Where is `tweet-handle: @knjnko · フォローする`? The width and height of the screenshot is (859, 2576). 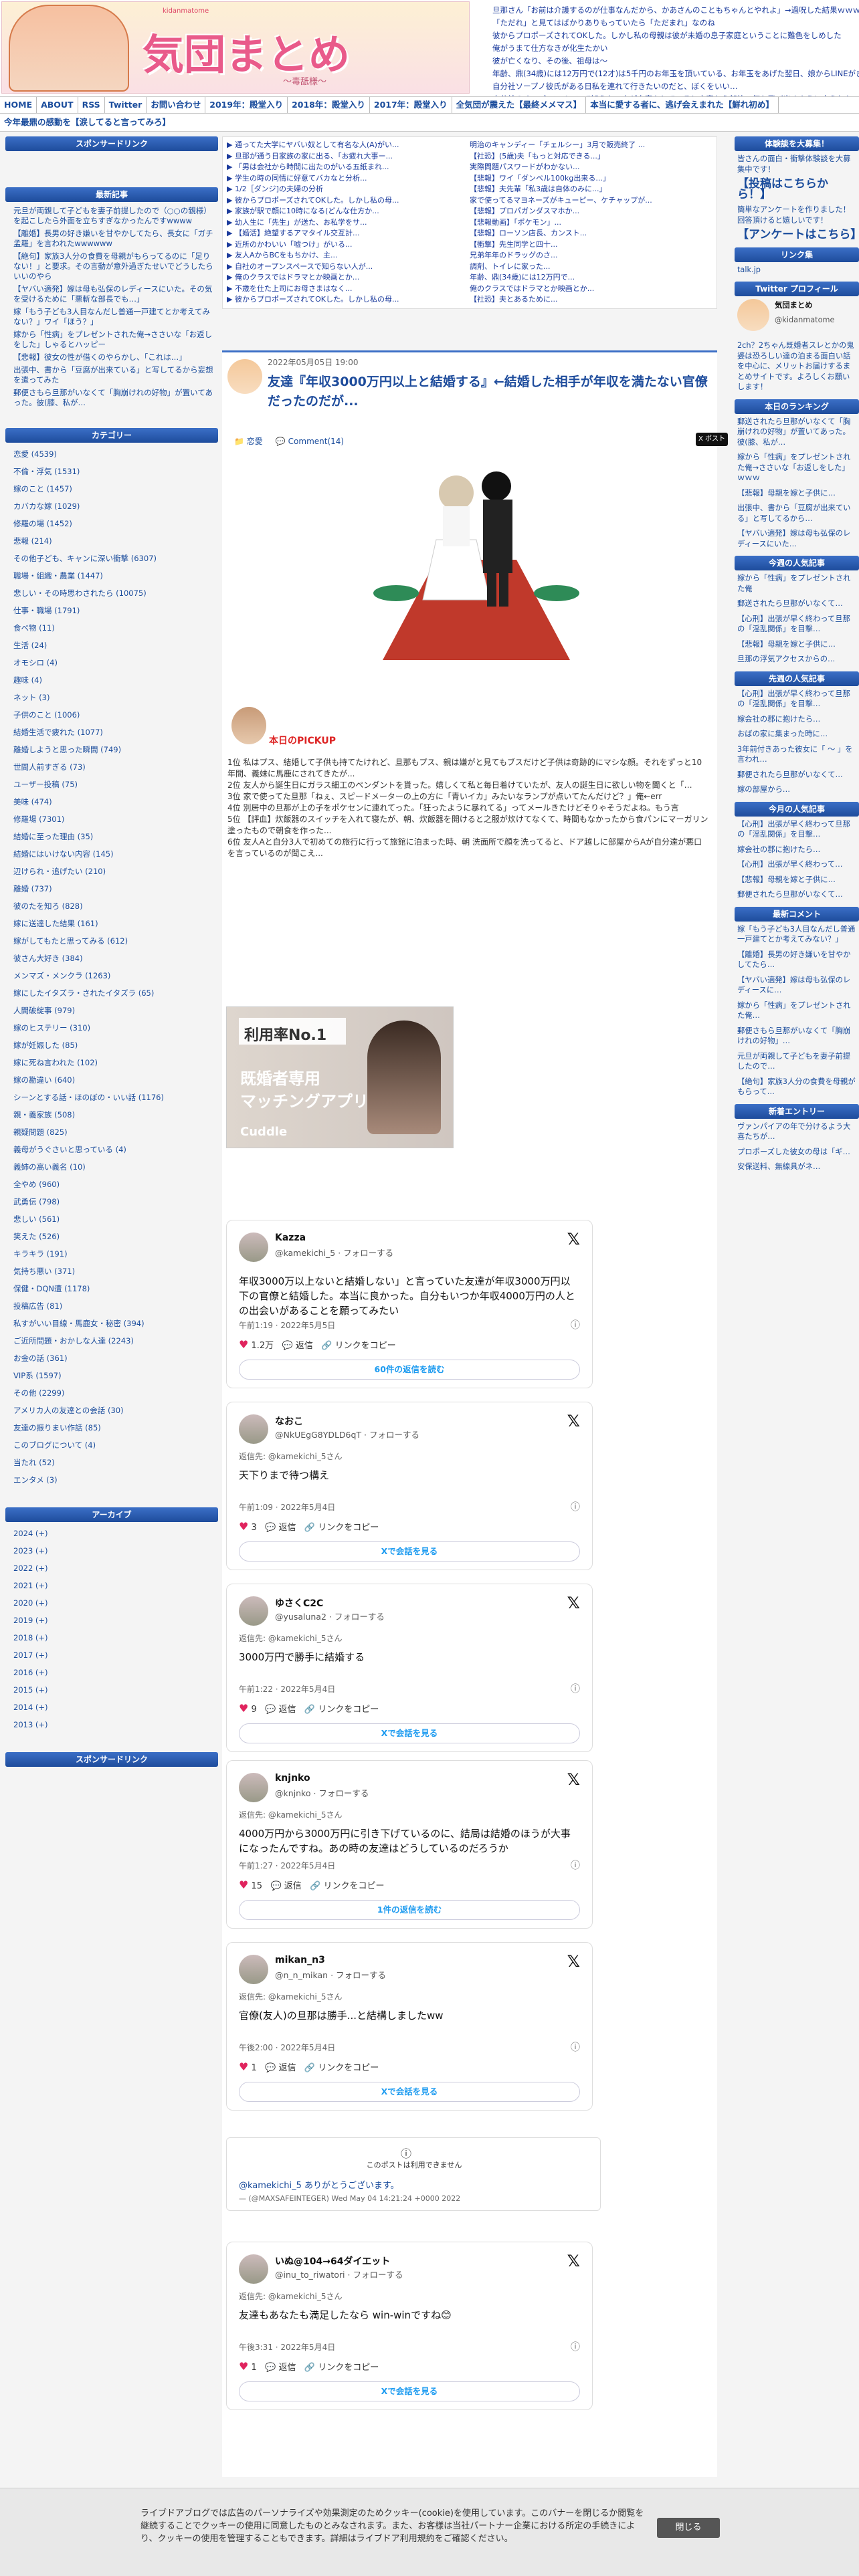
tweet-handle: @knjnko · フォローする is located at coordinates (322, 1793).